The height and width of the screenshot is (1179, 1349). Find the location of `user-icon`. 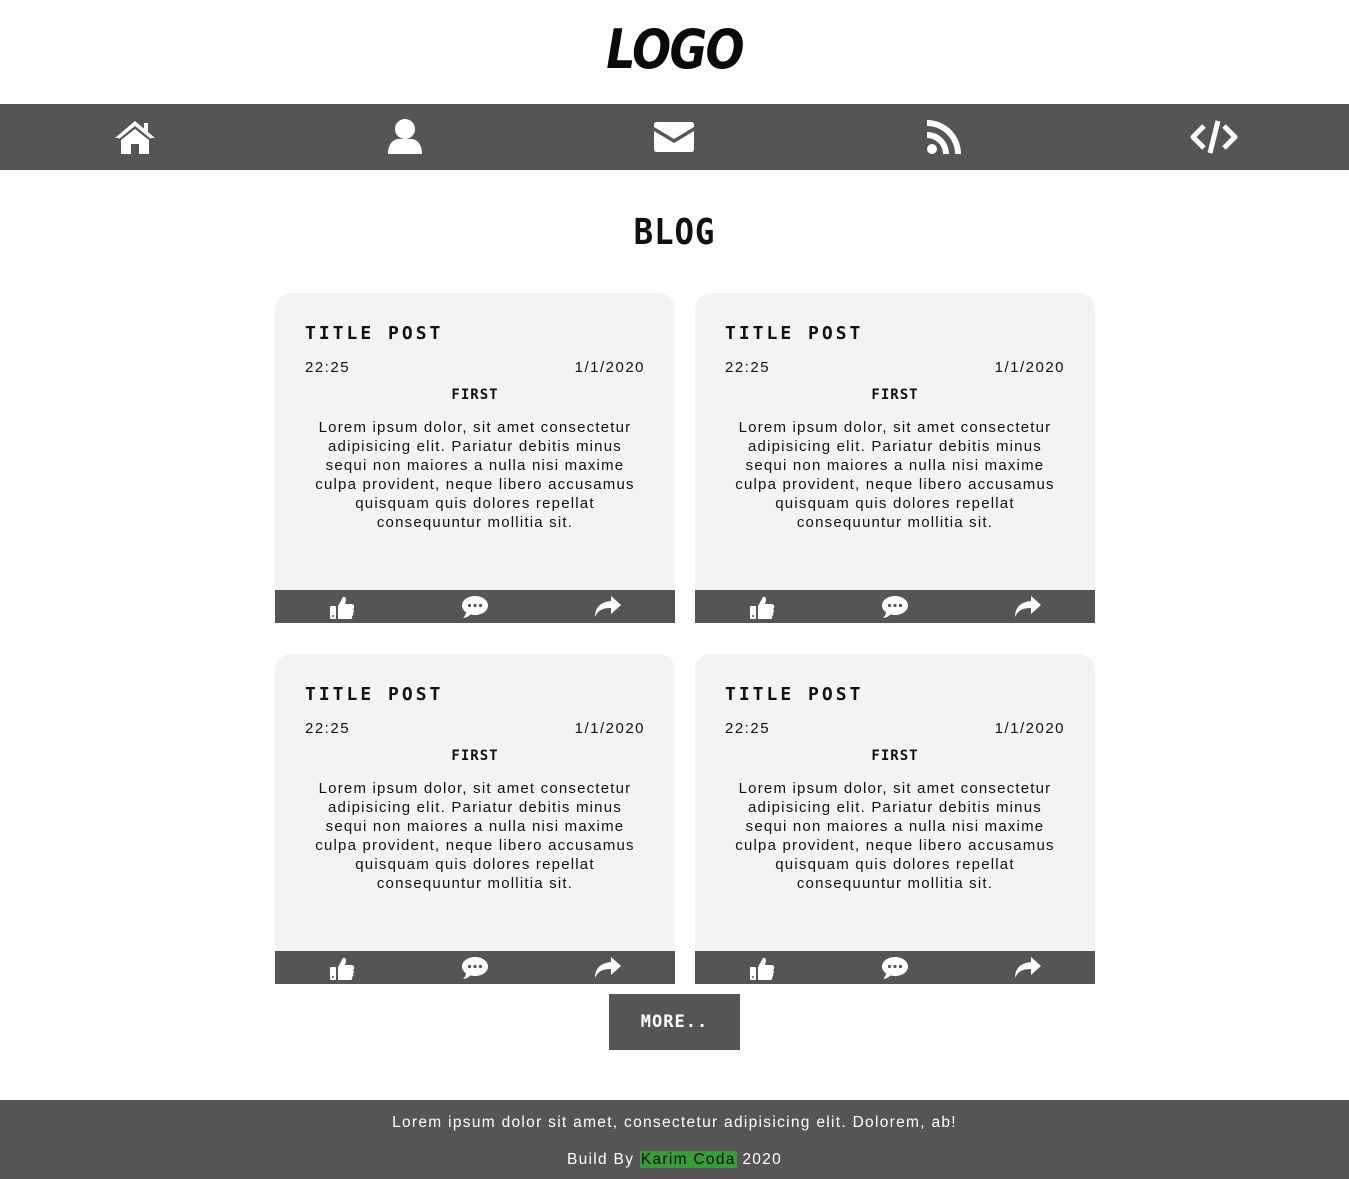

user-icon is located at coordinates (404, 136).